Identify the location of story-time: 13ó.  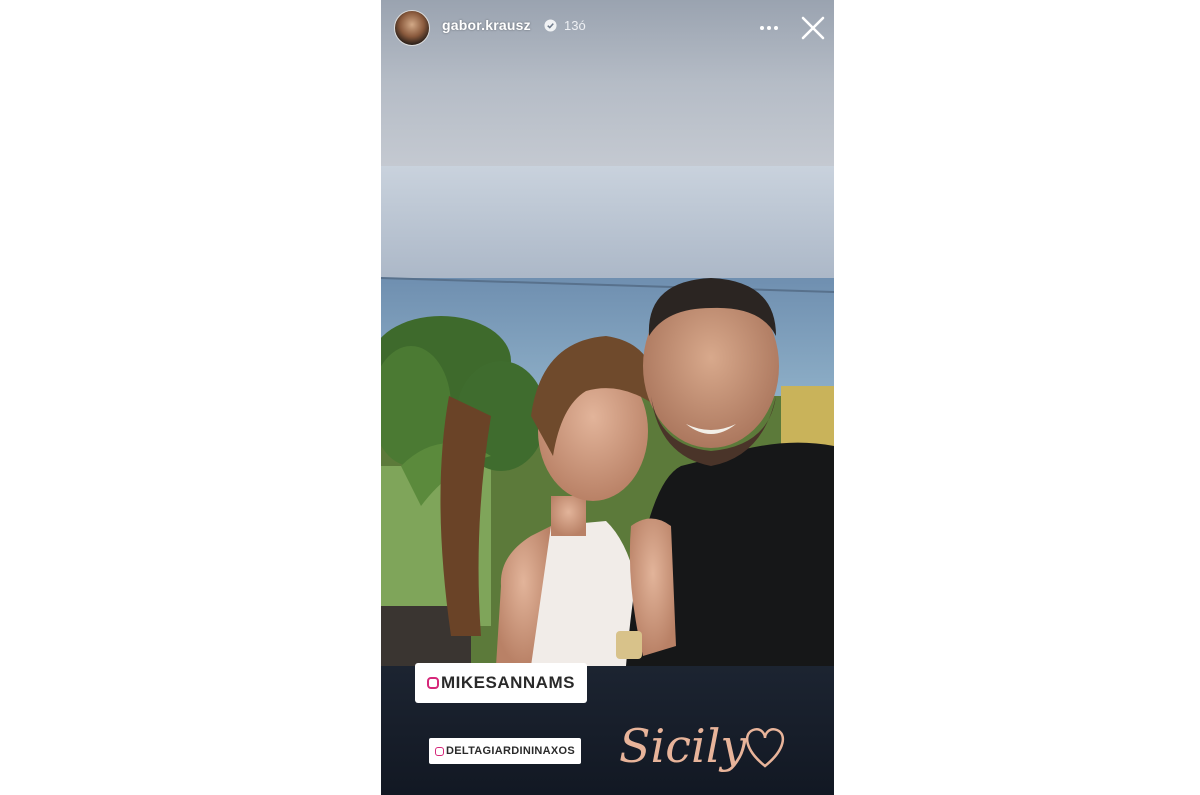
(575, 25).